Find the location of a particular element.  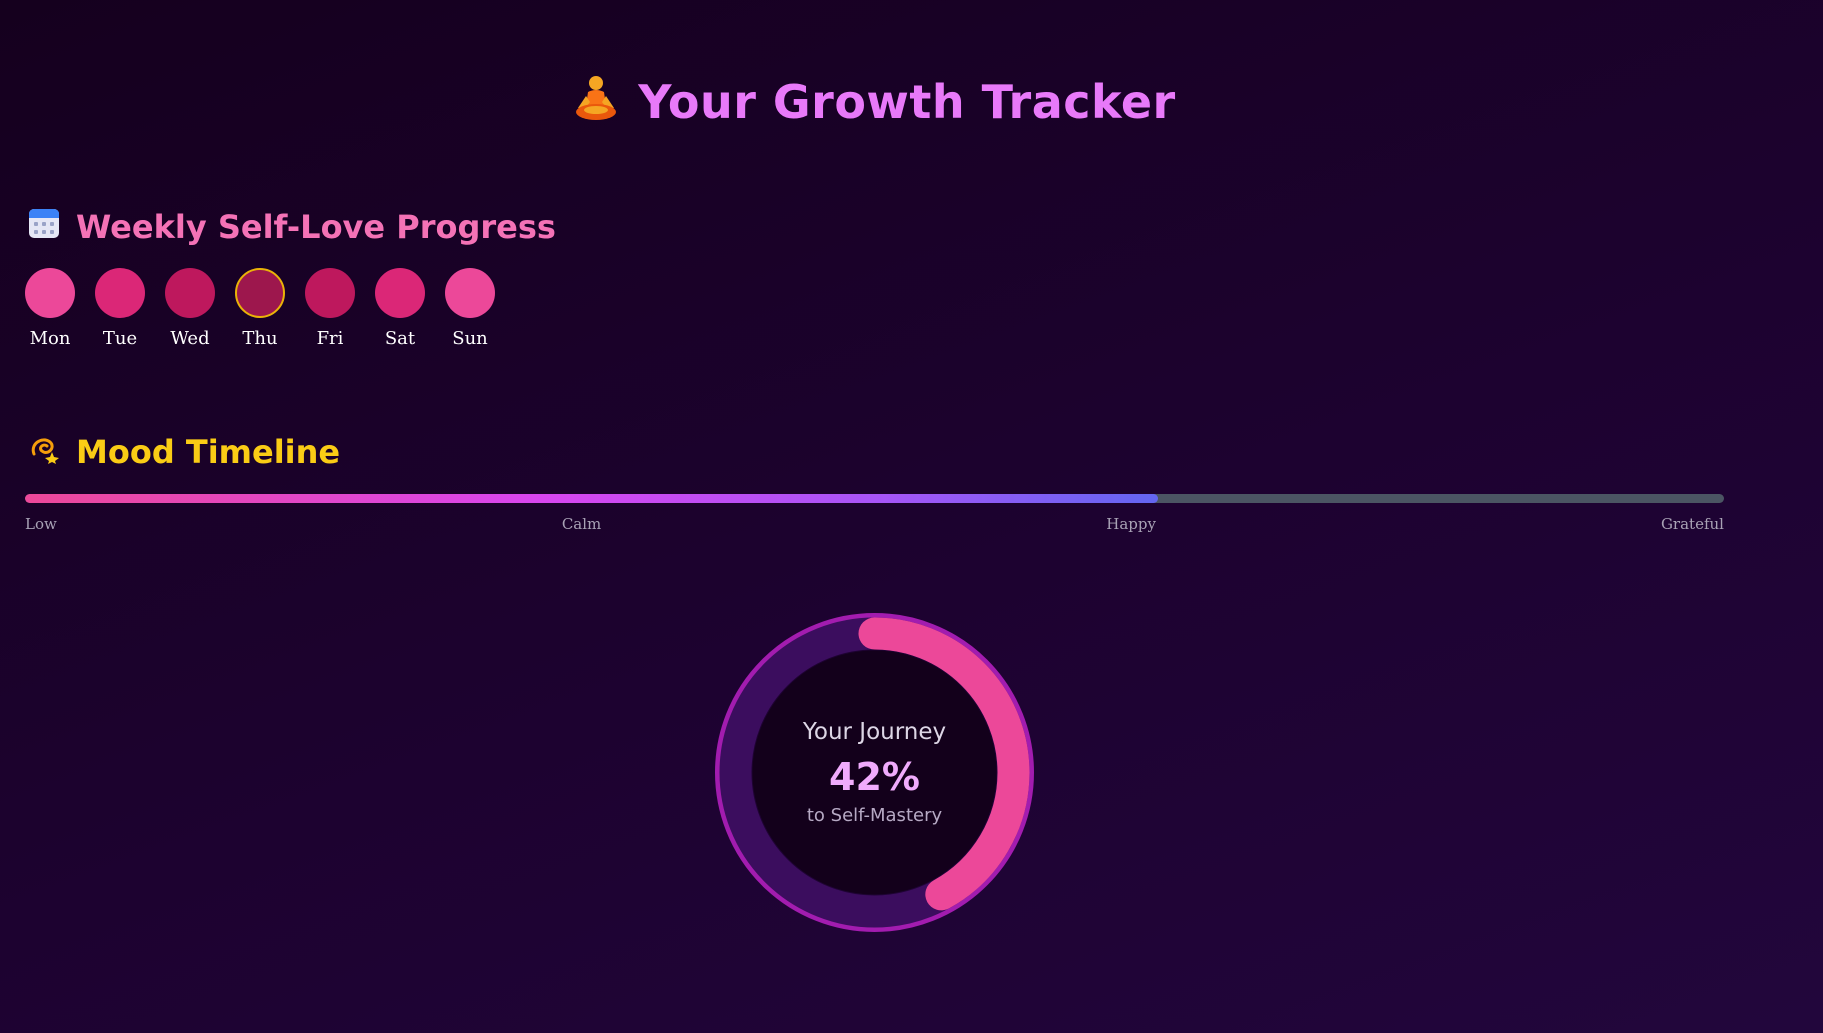

mood-label-happy: Happy is located at coordinates (1131, 524).